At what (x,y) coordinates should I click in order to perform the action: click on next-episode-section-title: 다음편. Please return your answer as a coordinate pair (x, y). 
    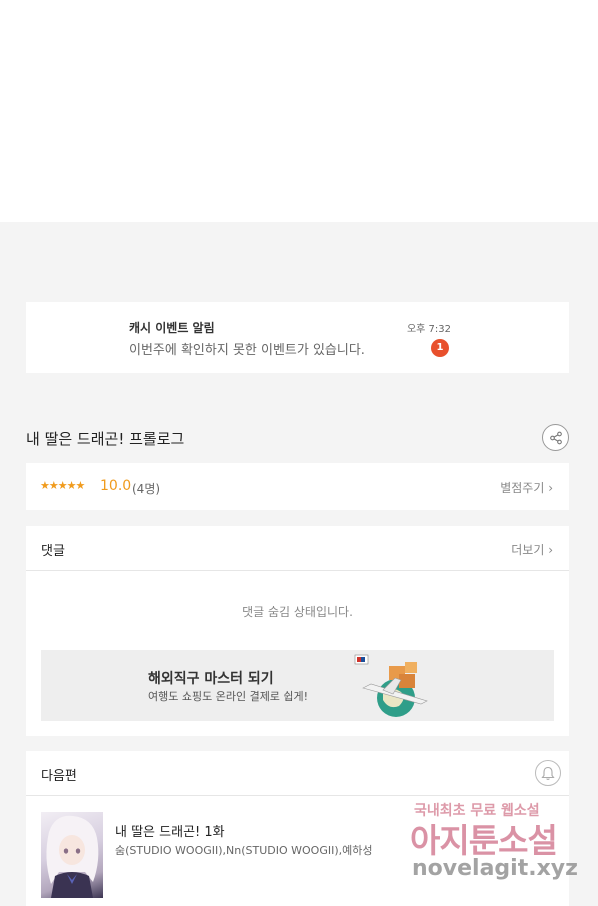
    Looking at the image, I should click on (59, 776).